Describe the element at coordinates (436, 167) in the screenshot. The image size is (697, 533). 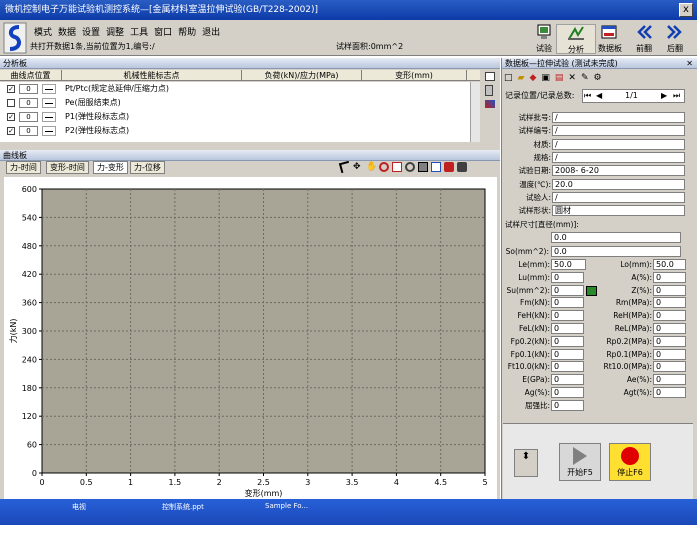
I see `chart-settings-icon` at that location.